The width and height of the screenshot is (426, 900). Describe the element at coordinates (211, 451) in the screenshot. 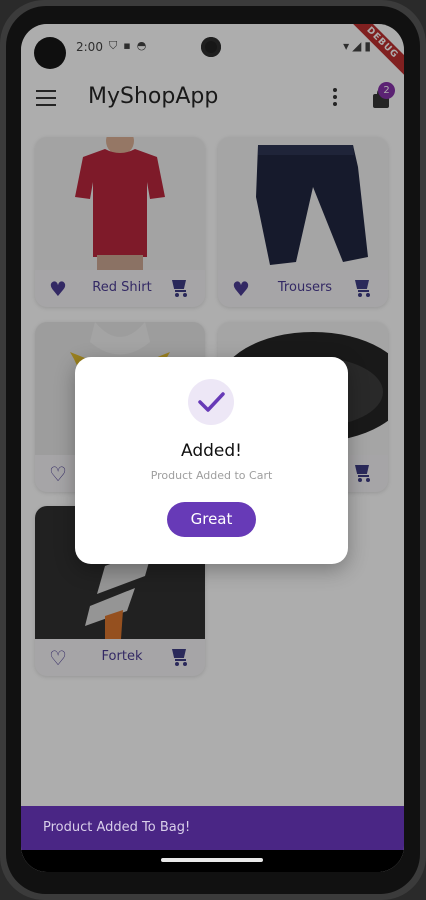

I see `dialog-title: Added!` at that location.